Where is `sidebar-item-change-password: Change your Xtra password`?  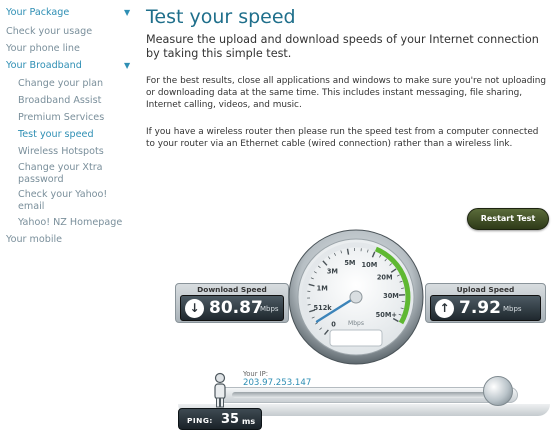
sidebar-item-change-password: Change your Xtra password is located at coordinates (68, 174).